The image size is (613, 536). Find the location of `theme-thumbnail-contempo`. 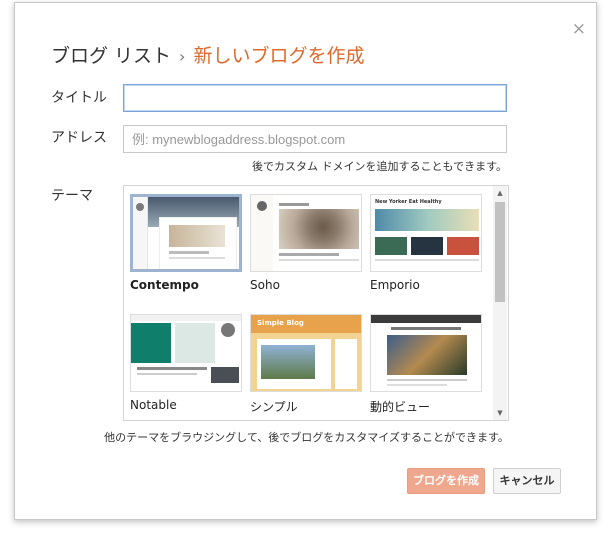

theme-thumbnail-contempo is located at coordinates (186, 233).